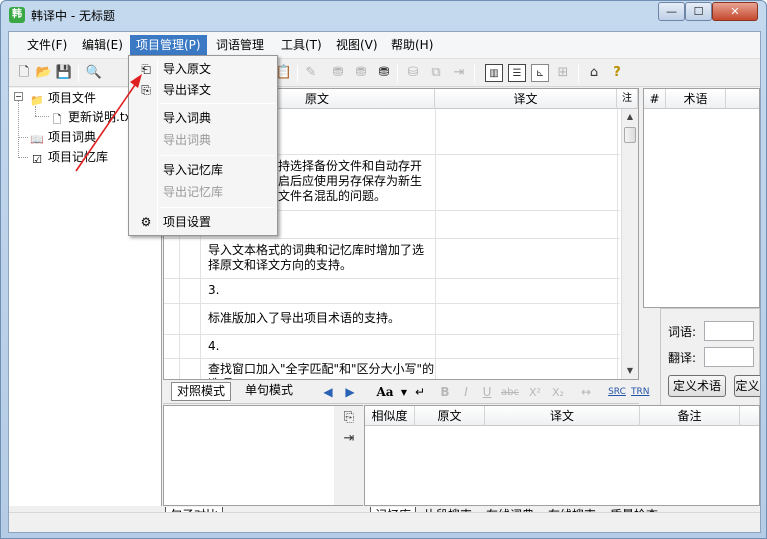 The image size is (767, 539). I want to click on memory-header: 相似度 原文 译文 备注, so click(562, 416).